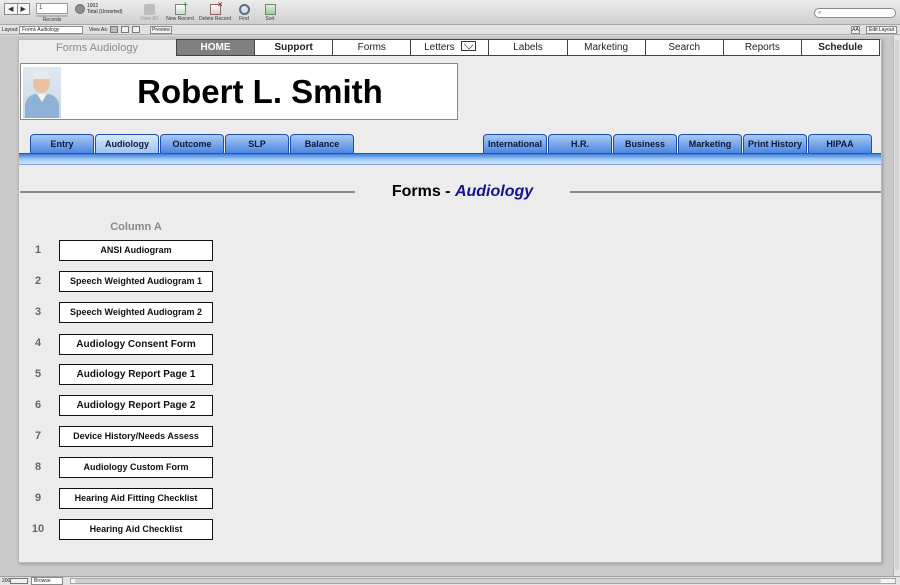  What do you see at coordinates (450, 159) in the screenshot?
I see `tab-band` at bounding box center [450, 159].